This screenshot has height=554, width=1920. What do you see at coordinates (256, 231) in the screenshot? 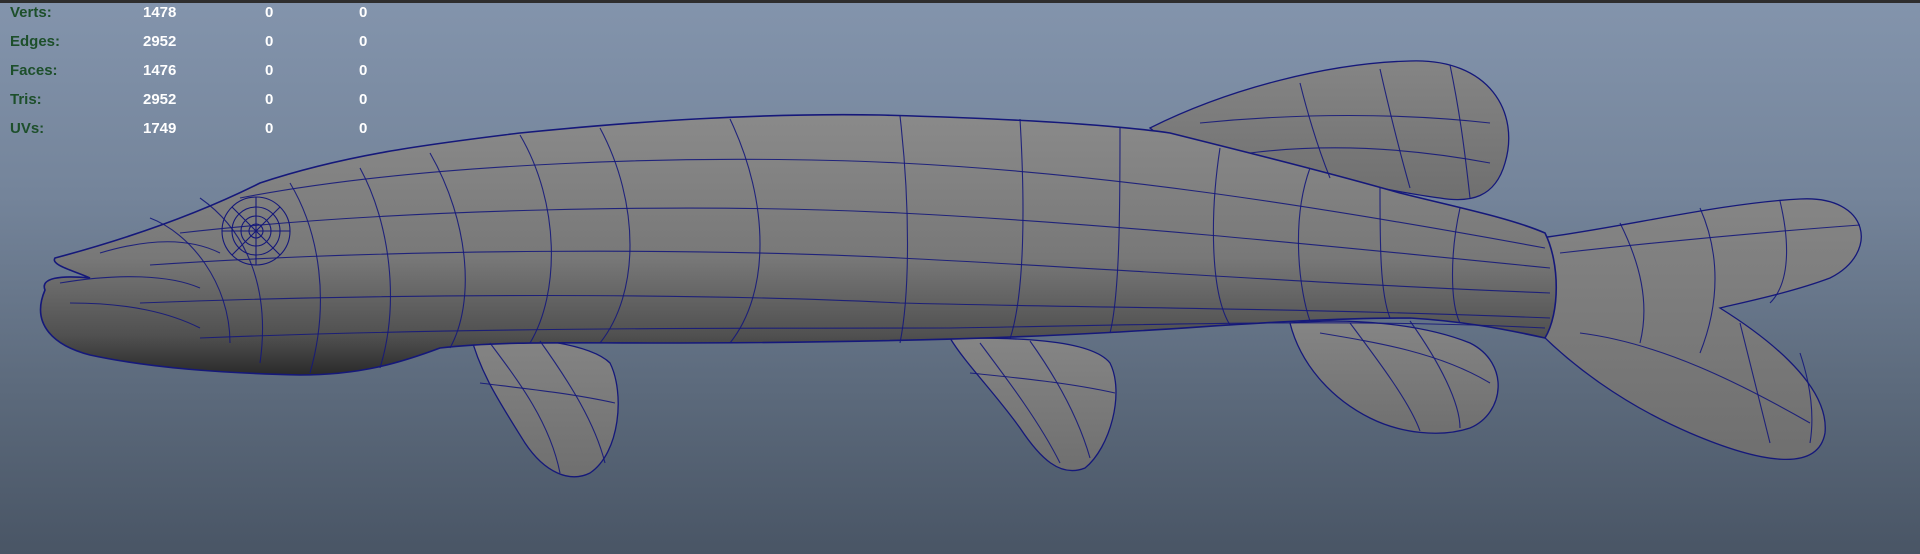
I see `eye-mesh` at bounding box center [256, 231].